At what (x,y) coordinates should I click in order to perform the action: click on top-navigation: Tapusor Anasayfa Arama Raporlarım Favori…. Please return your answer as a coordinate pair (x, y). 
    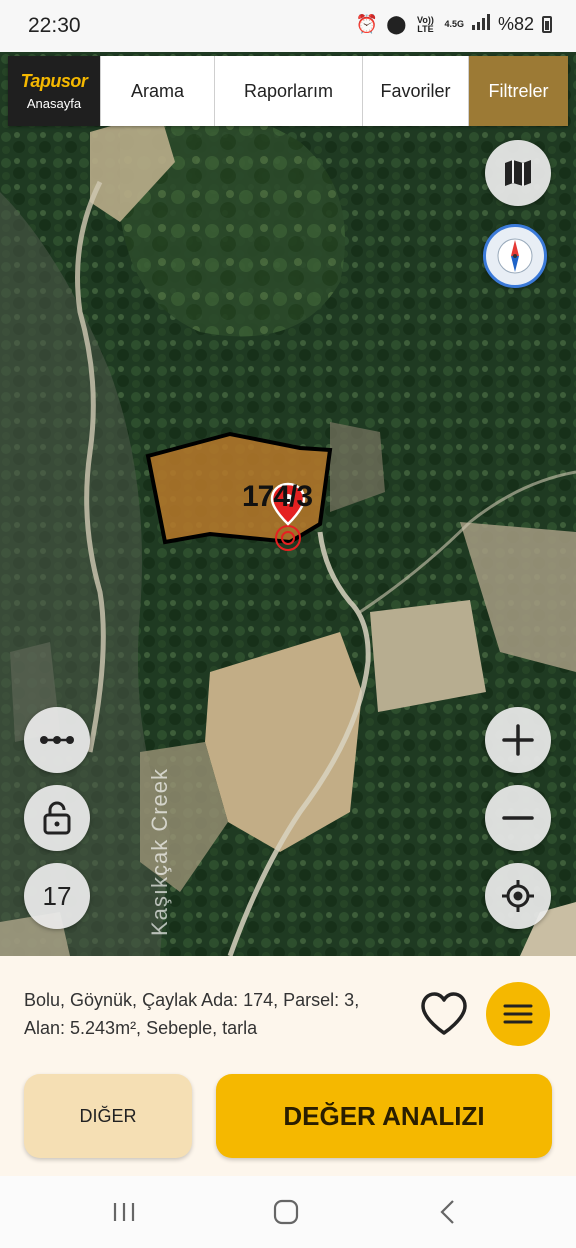
    Looking at the image, I should click on (288, 91).